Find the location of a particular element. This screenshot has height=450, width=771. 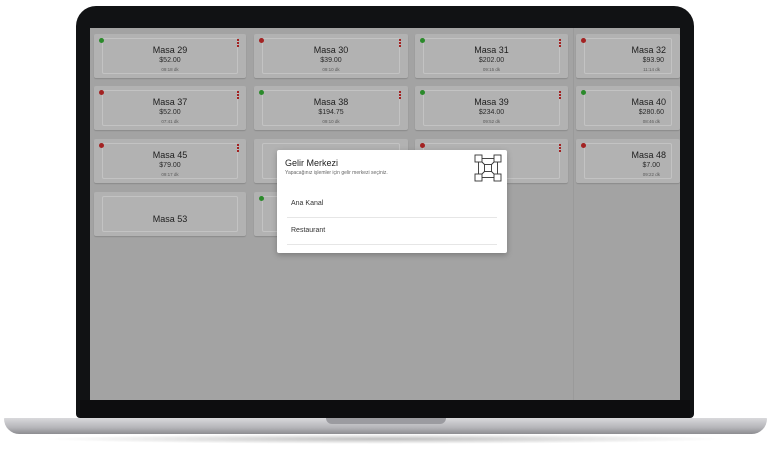

table-time: 09:22 dk is located at coordinates (651, 174).